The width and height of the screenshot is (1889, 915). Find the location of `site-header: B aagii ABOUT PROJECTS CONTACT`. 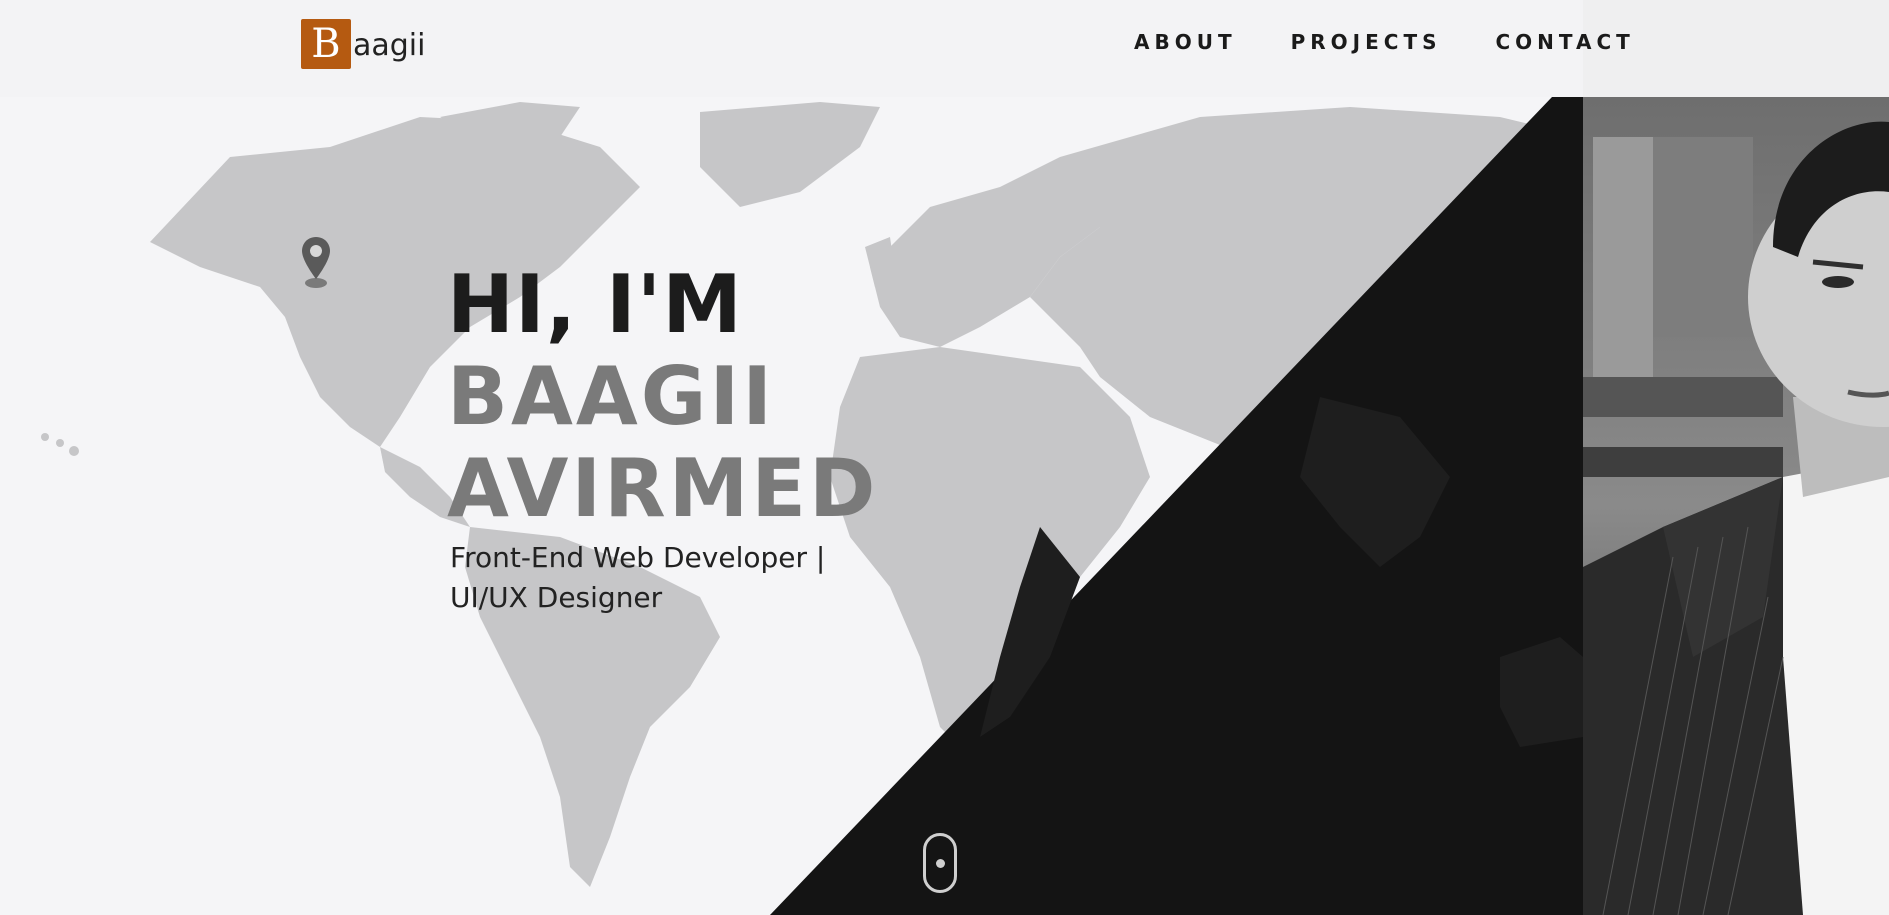

site-header: B aagii ABOUT PROJECTS CONTACT is located at coordinates (815, 48).